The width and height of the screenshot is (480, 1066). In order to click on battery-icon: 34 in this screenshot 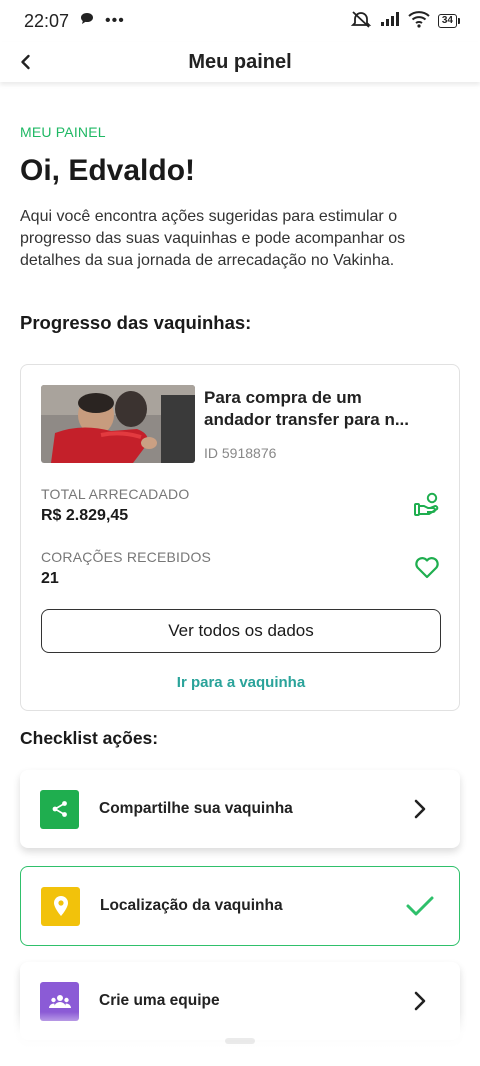, I will do `click(448, 21)`.